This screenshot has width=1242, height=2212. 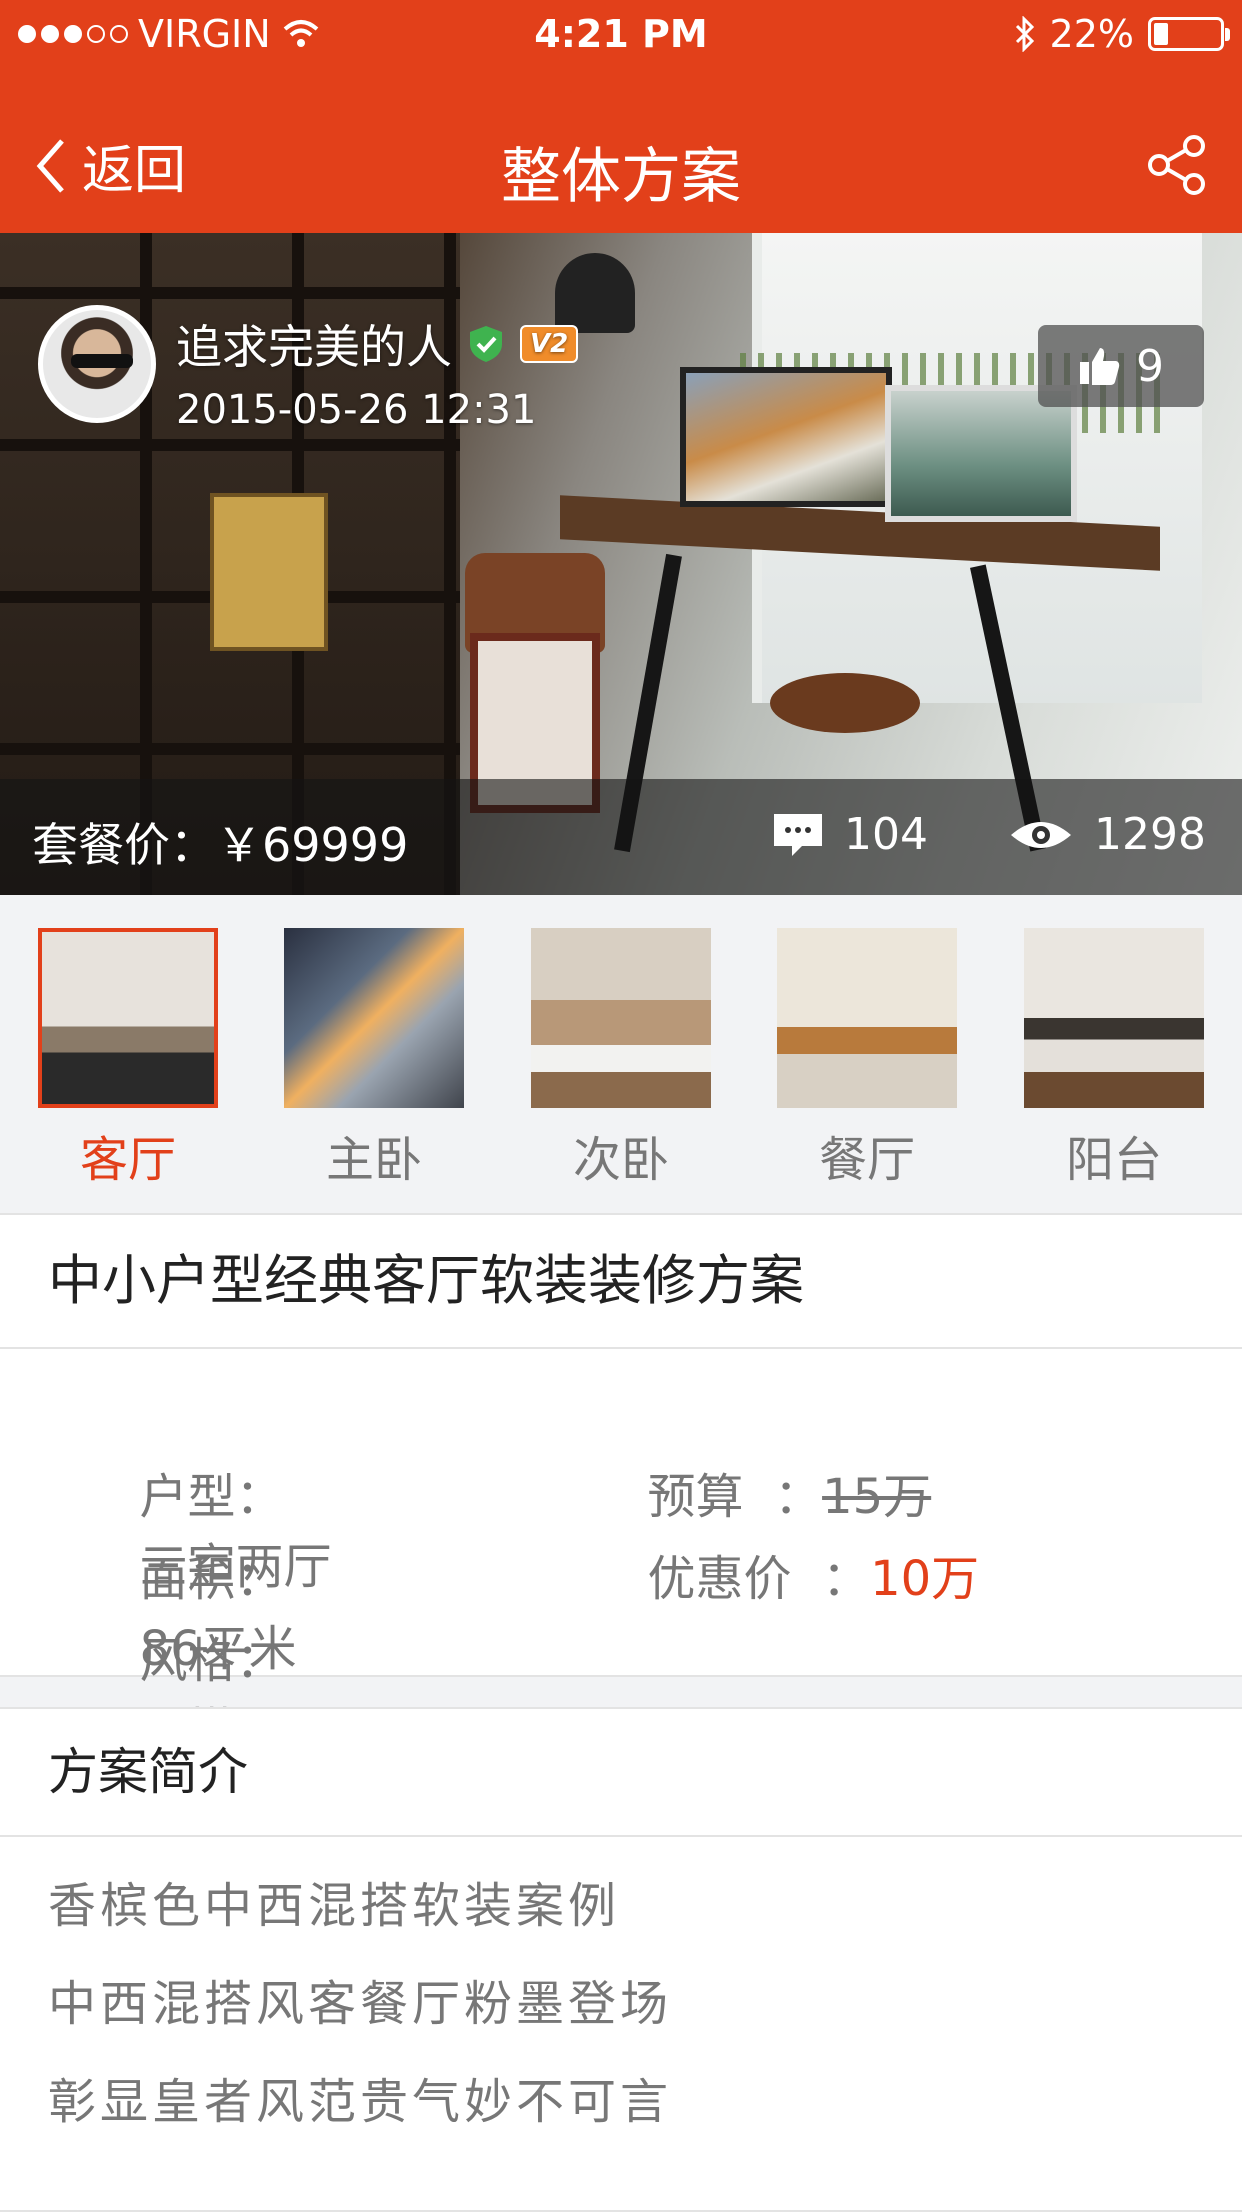 I want to click on comment-icon, so click(x=798, y=834).